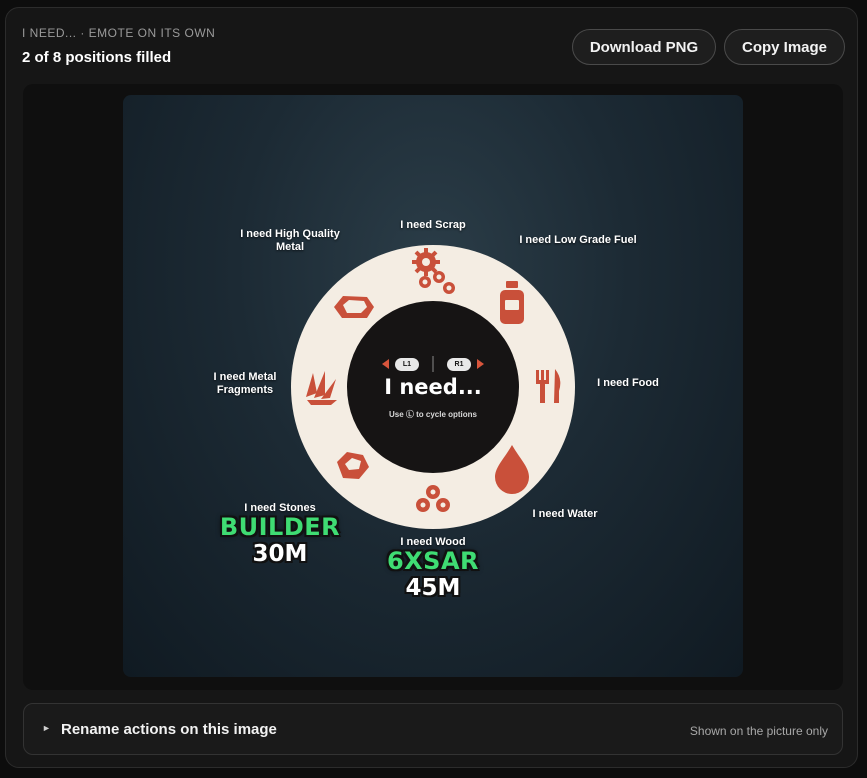 The image size is (867, 778). Describe the element at coordinates (280, 554) in the screenshot. I see `claim-value-stones: 30M` at that location.